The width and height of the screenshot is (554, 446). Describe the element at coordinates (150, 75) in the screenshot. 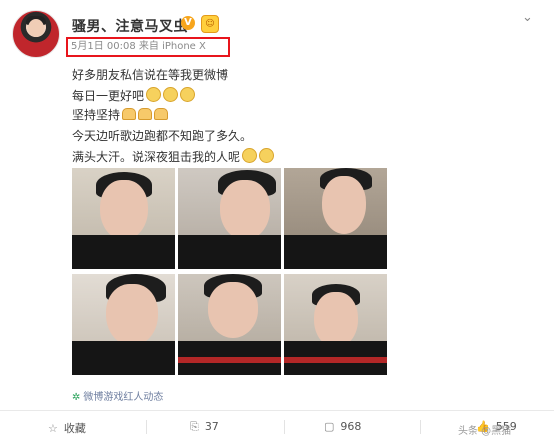

I see `post-line-1: 好多朋友私信说在等我更微博` at that location.